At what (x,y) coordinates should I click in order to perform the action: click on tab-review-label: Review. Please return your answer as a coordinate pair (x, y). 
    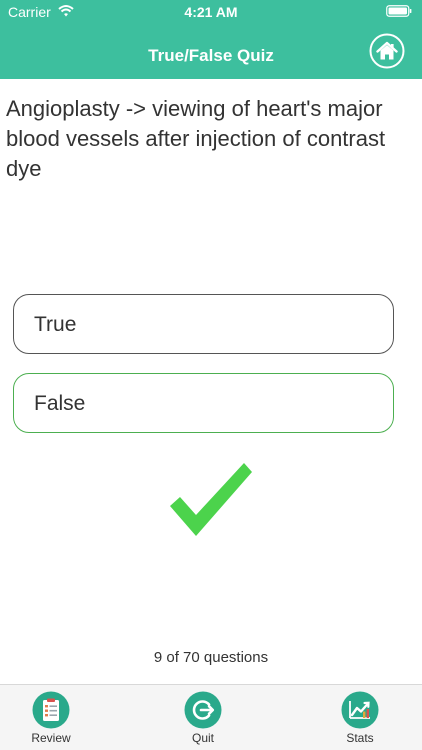
    Looking at the image, I should click on (51, 738).